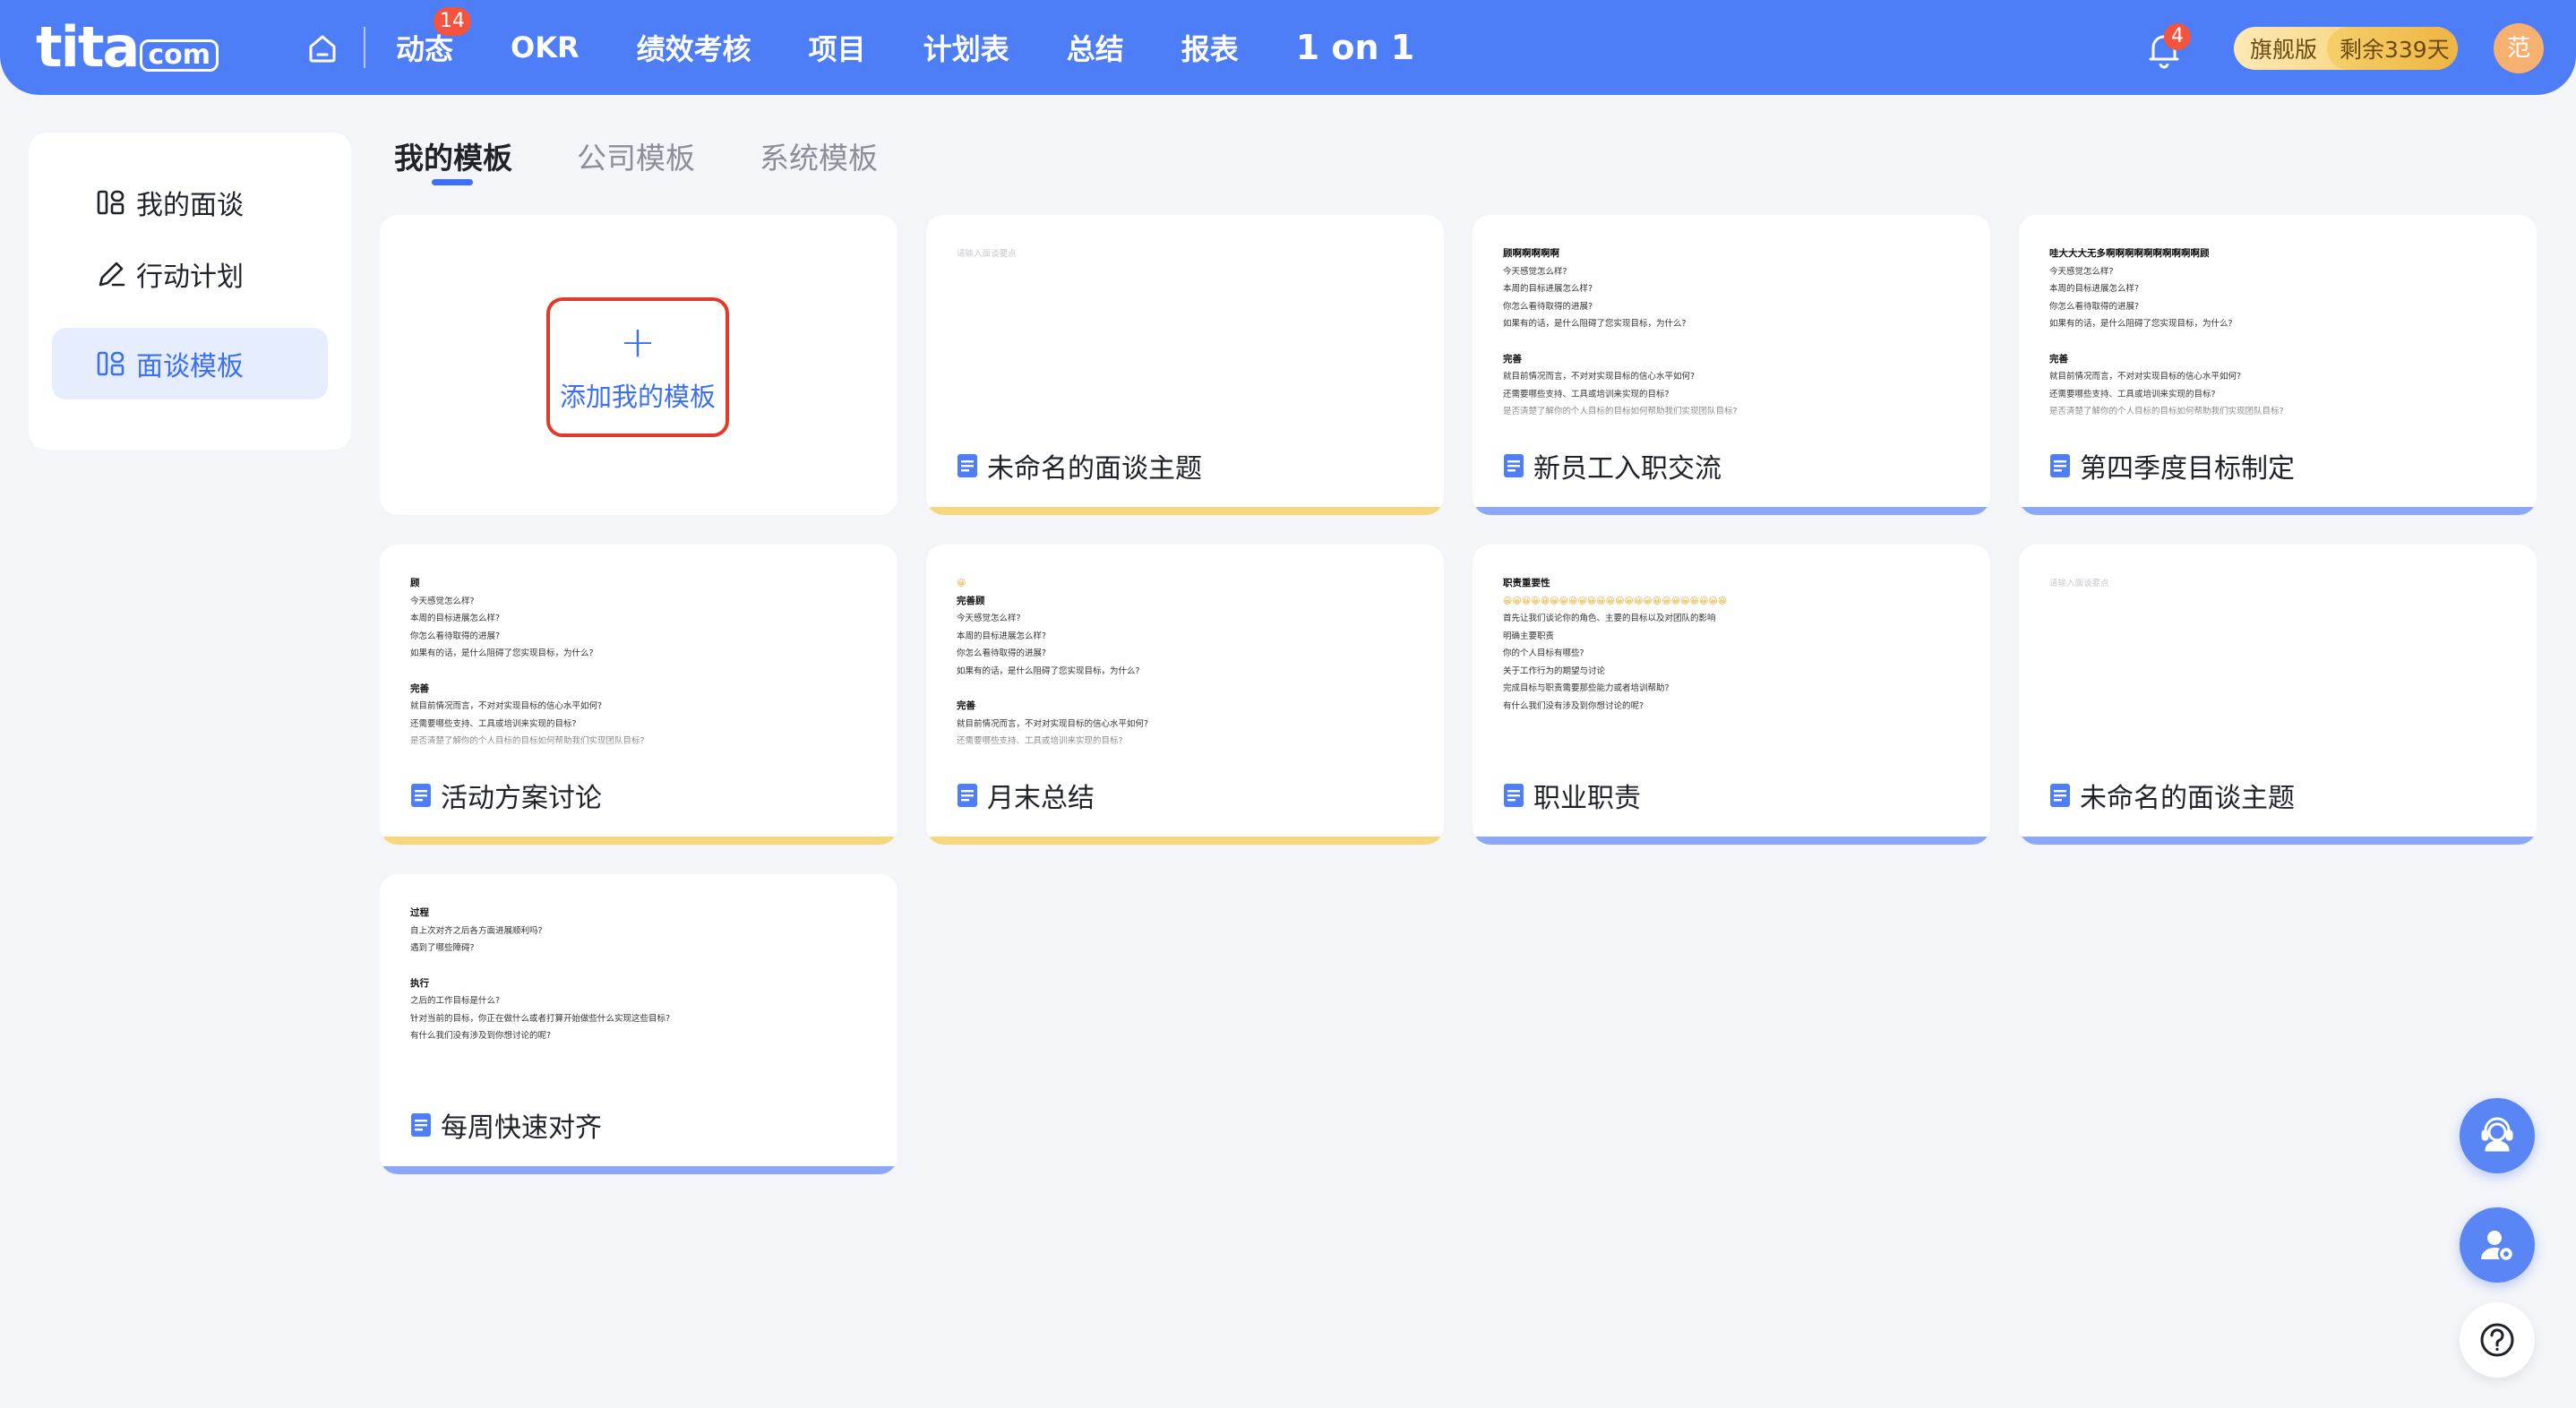  What do you see at coordinates (2392, 48) in the screenshot?
I see `plan-remaining-days: 剩余339天` at bounding box center [2392, 48].